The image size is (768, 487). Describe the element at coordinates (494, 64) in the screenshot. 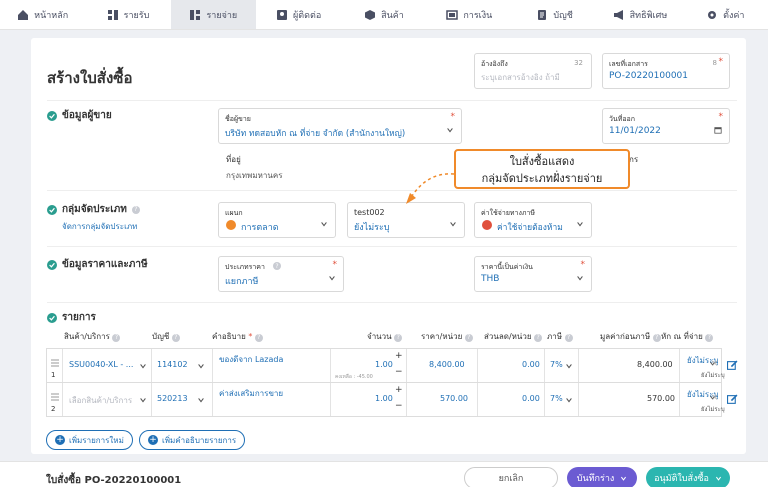

I see `reference-label: อ้างอิงถึง` at that location.